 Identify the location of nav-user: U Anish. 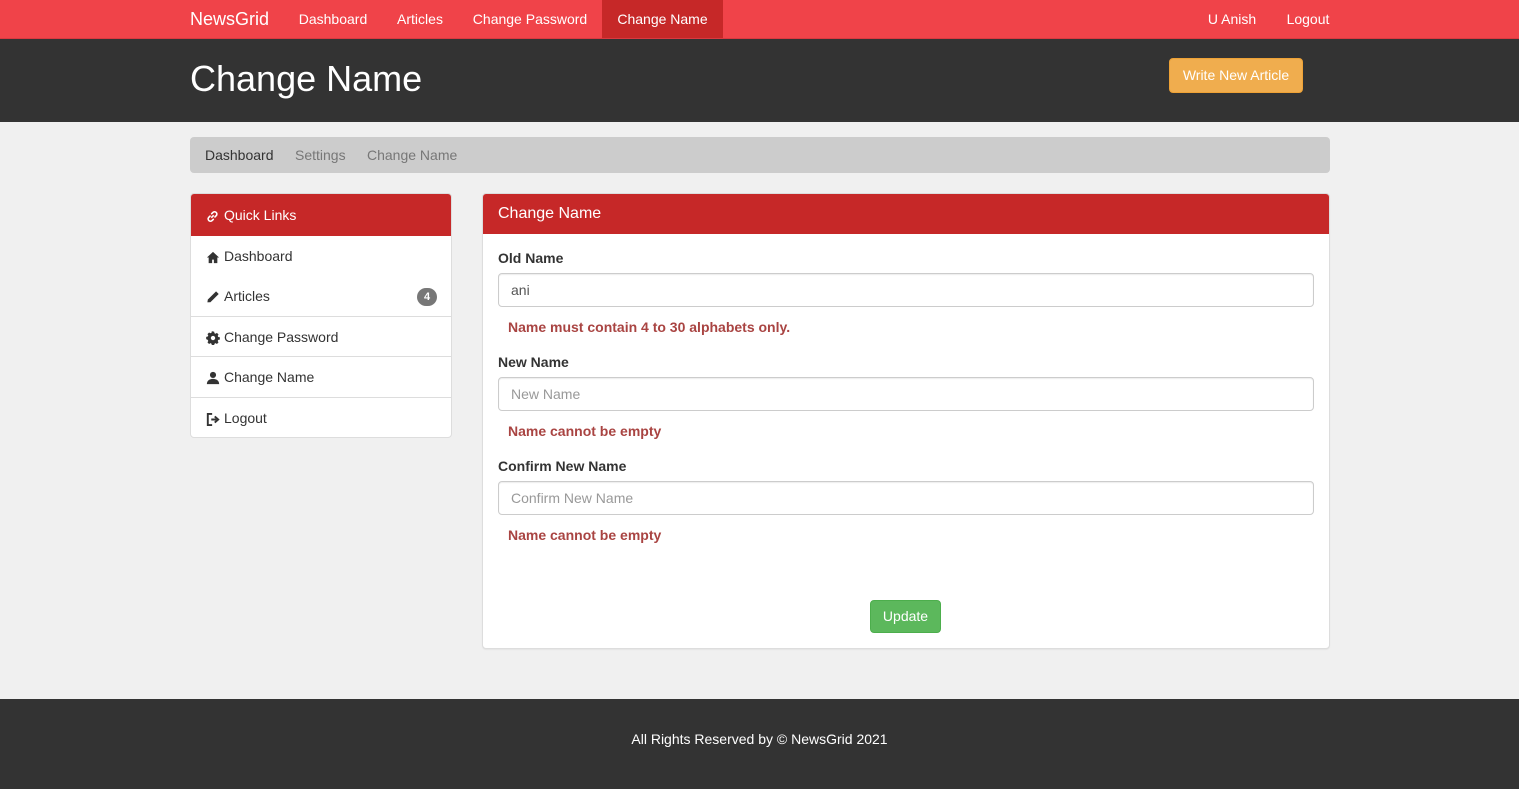
(1232, 19).